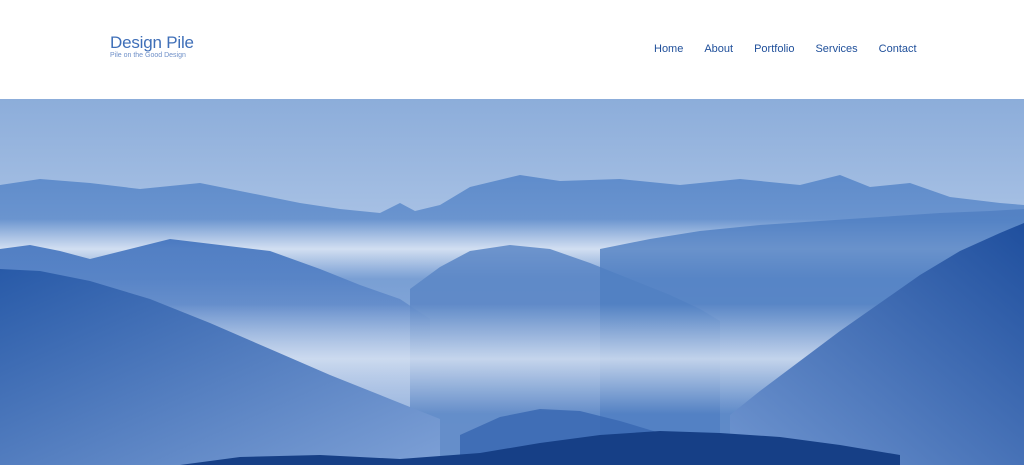  What do you see at coordinates (148, 55) in the screenshot?
I see `site-tagline: Pile on the Good Design` at bounding box center [148, 55].